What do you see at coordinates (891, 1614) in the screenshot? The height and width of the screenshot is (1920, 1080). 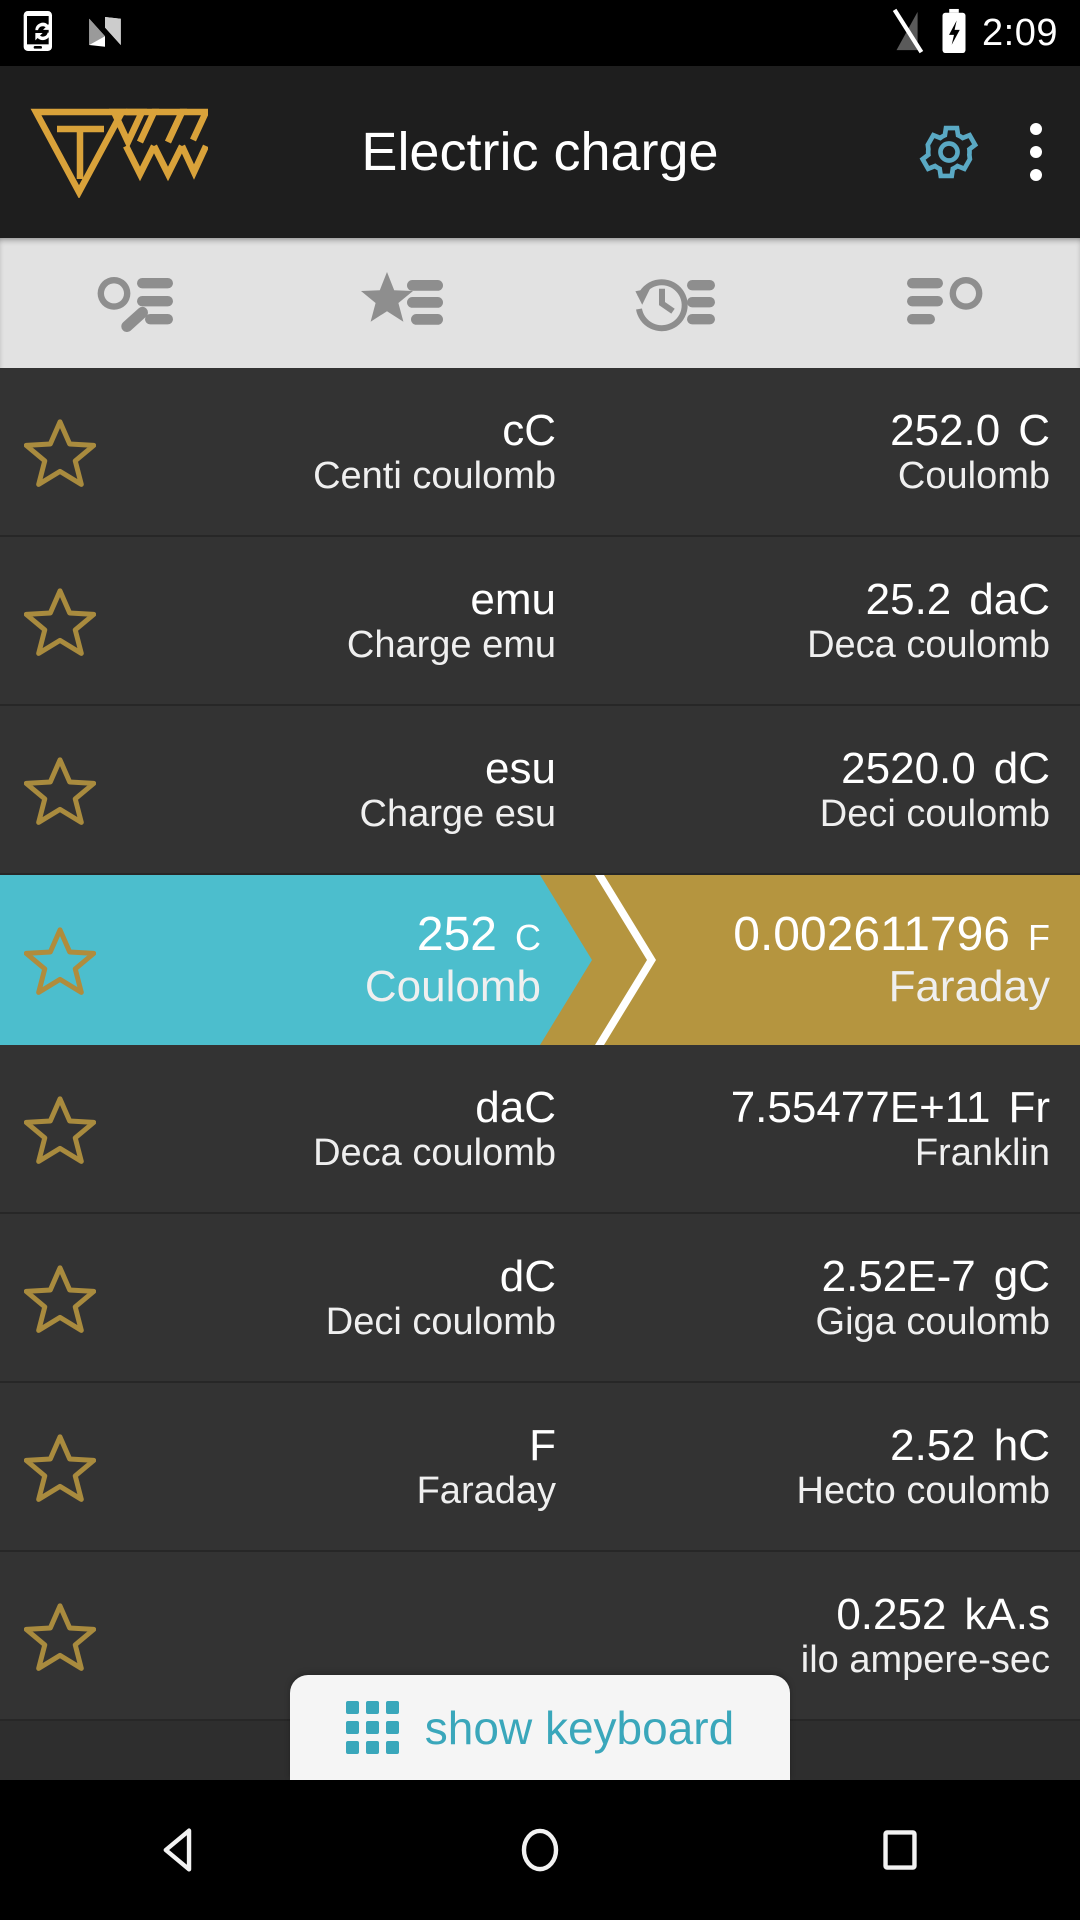 I see `row-target-value: 0.252` at bounding box center [891, 1614].